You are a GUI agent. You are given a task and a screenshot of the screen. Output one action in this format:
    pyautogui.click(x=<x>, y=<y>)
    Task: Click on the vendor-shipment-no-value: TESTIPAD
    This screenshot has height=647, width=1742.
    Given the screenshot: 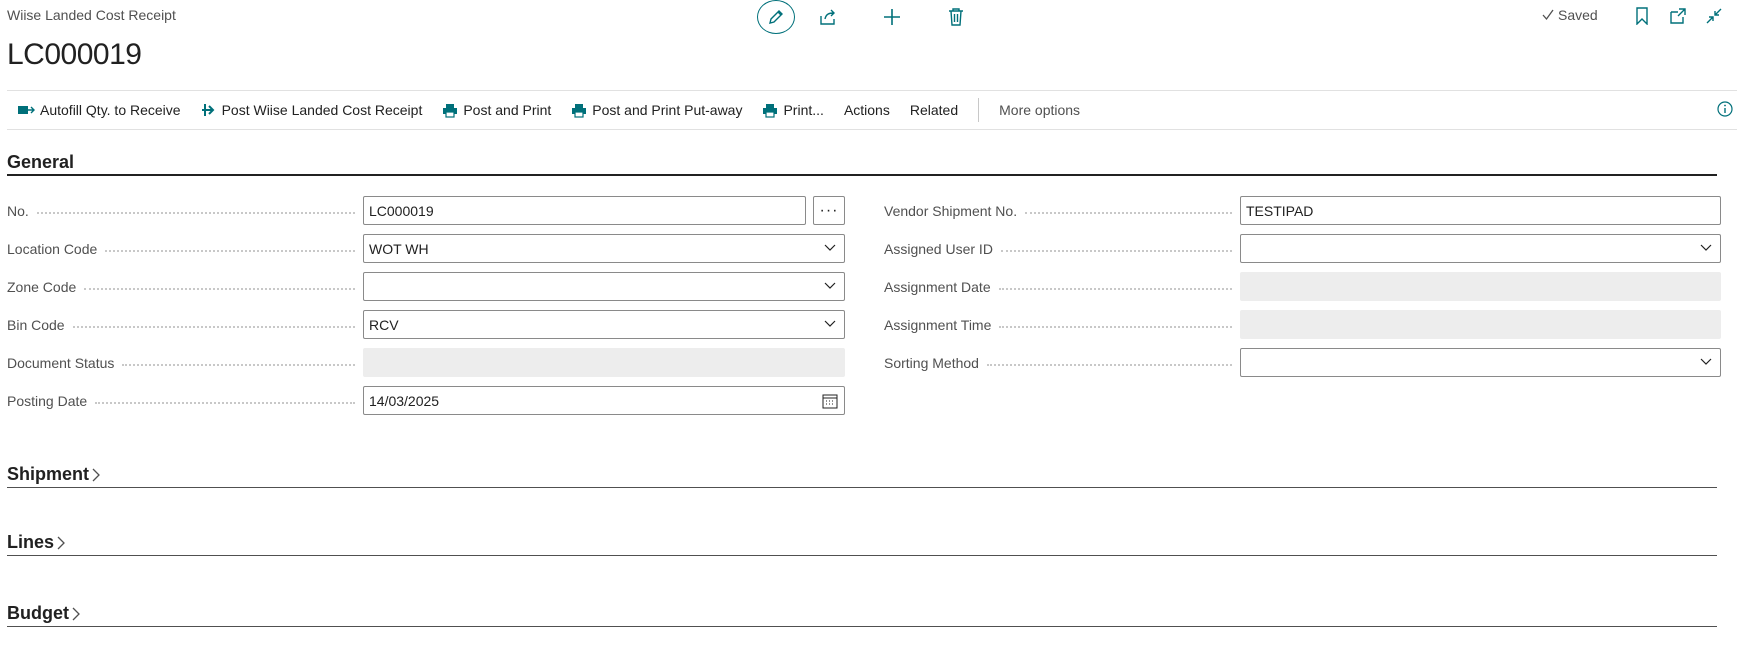 What is the action you would take?
    pyautogui.click(x=1280, y=210)
    